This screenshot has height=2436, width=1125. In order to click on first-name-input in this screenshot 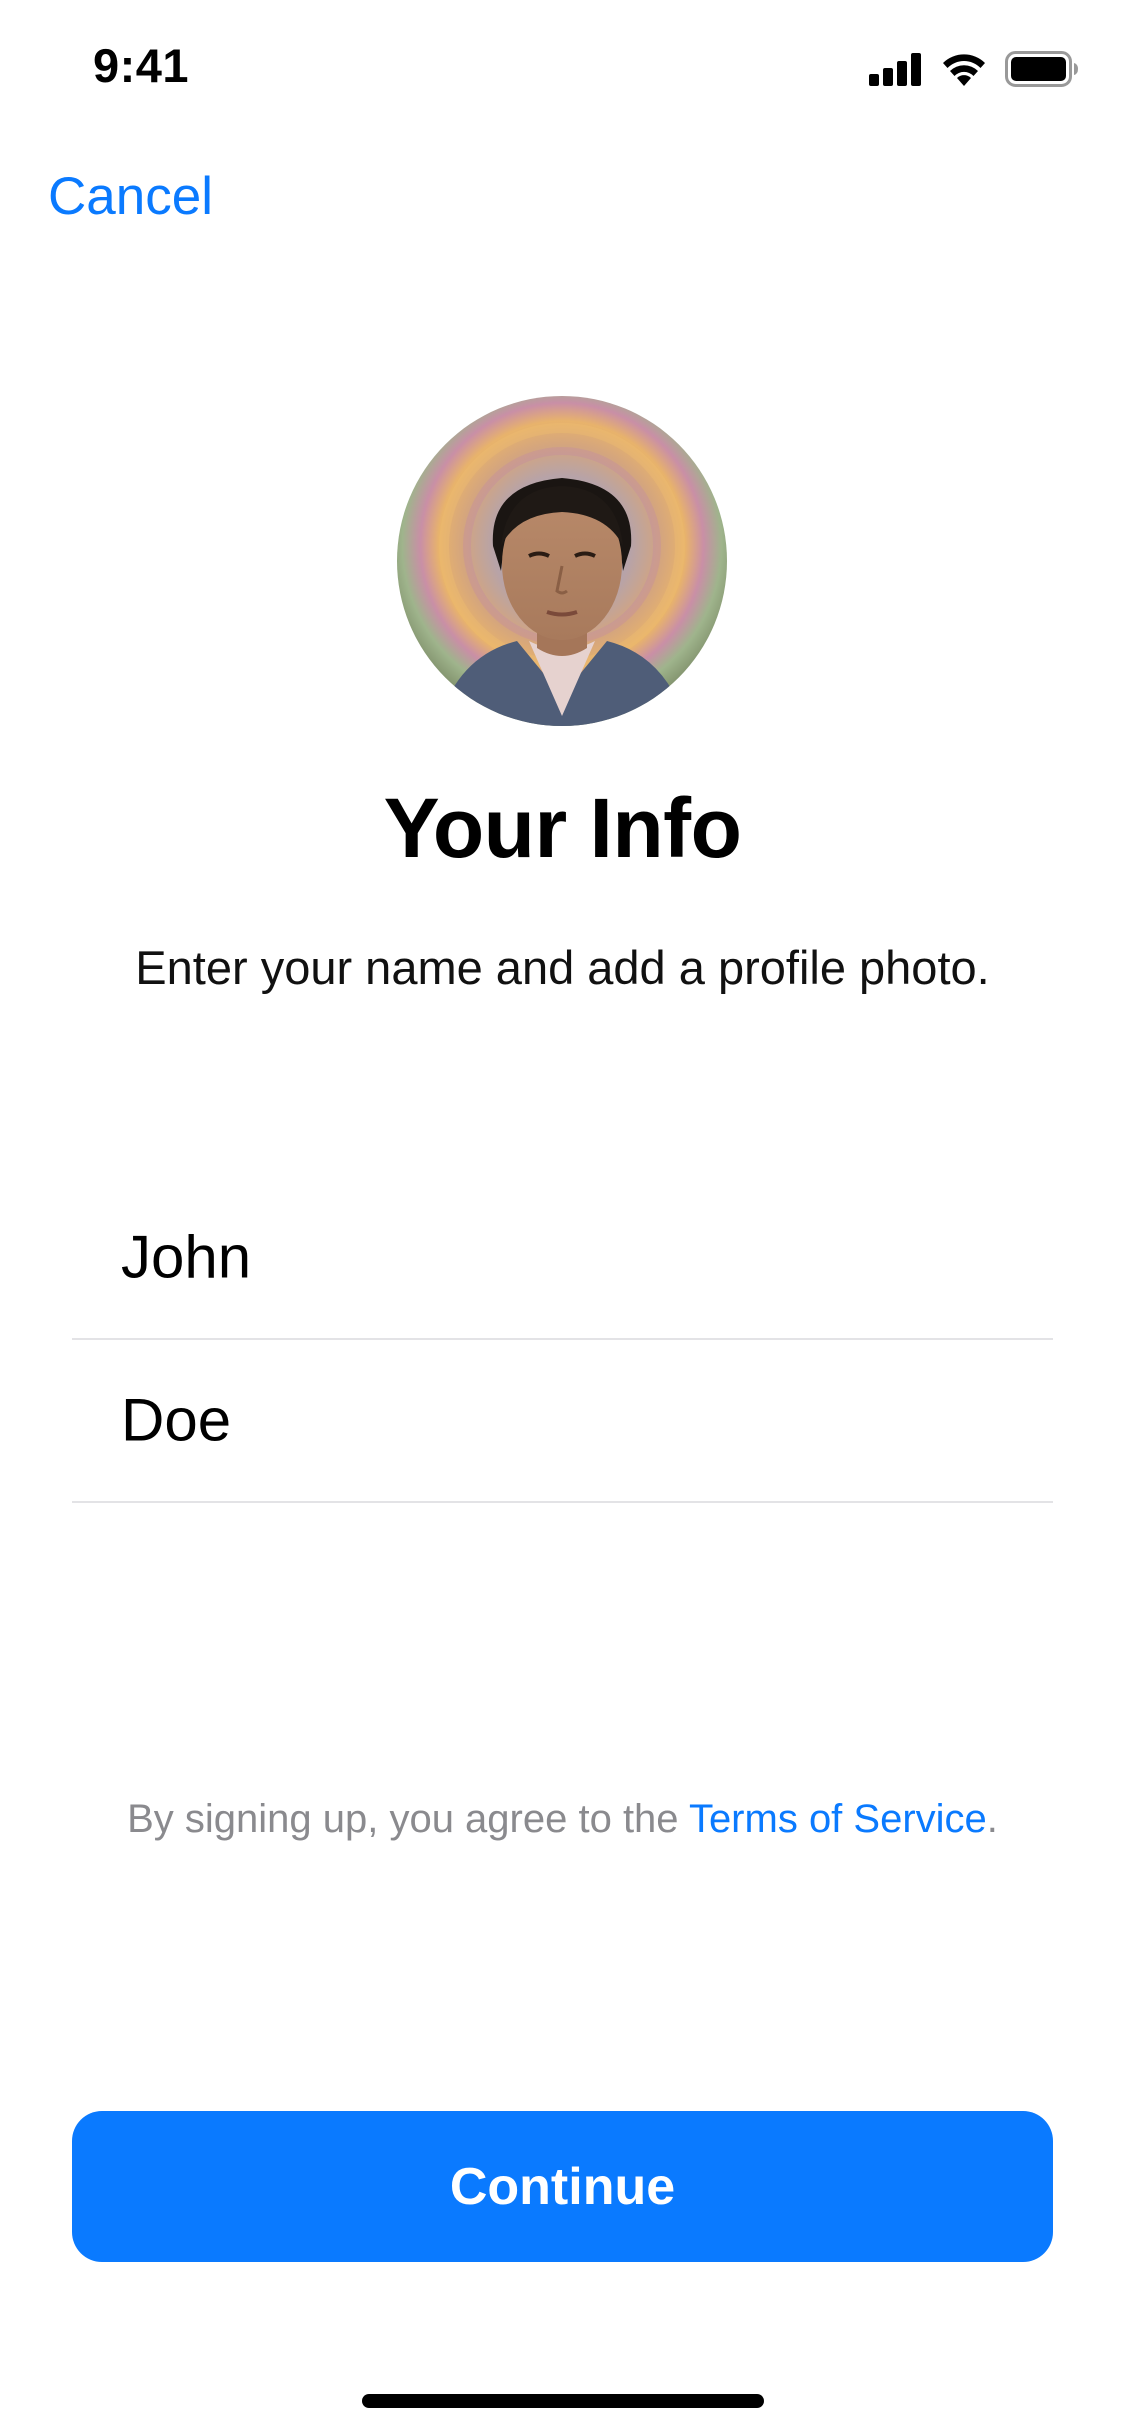, I will do `click(571, 1257)`.